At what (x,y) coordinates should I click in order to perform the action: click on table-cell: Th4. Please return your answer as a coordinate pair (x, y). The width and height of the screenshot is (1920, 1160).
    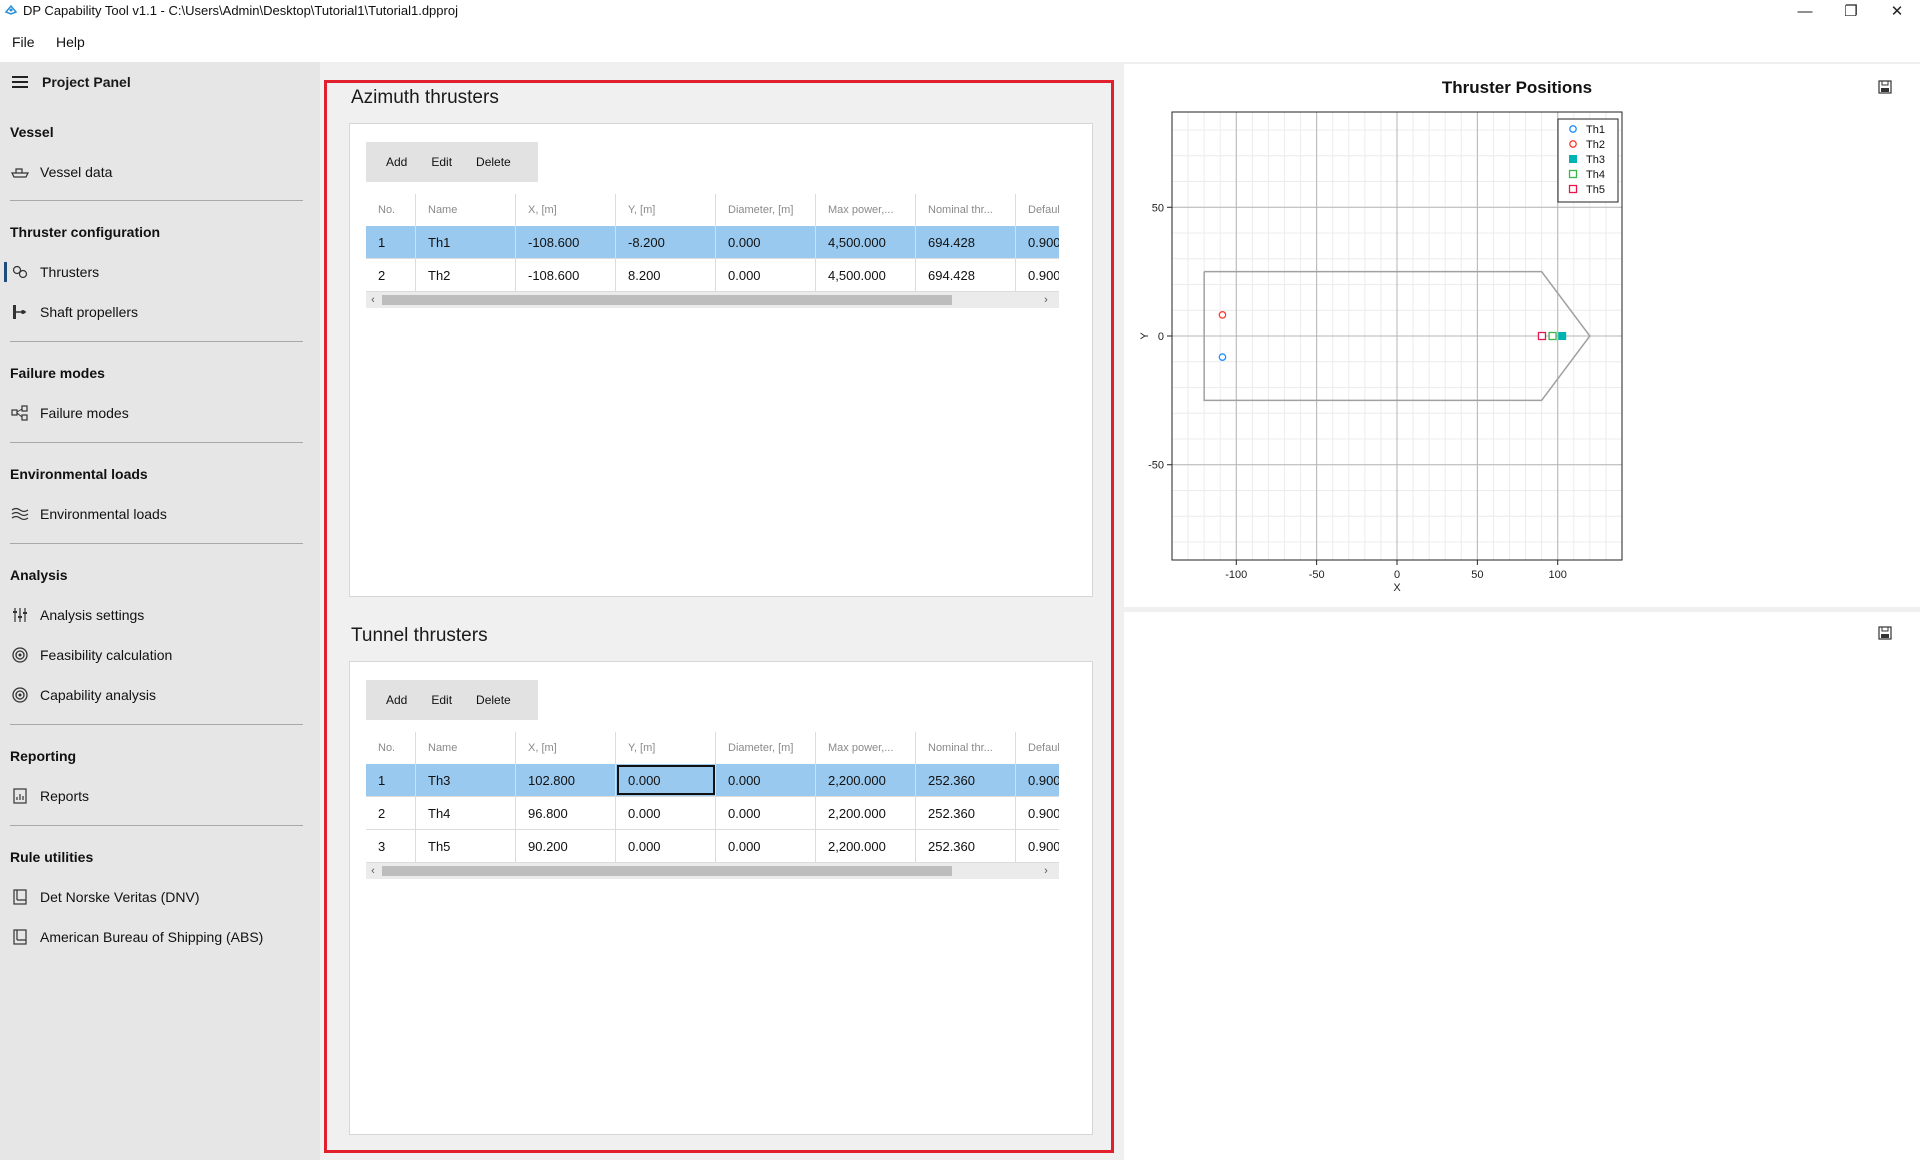
    Looking at the image, I should click on (466, 813).